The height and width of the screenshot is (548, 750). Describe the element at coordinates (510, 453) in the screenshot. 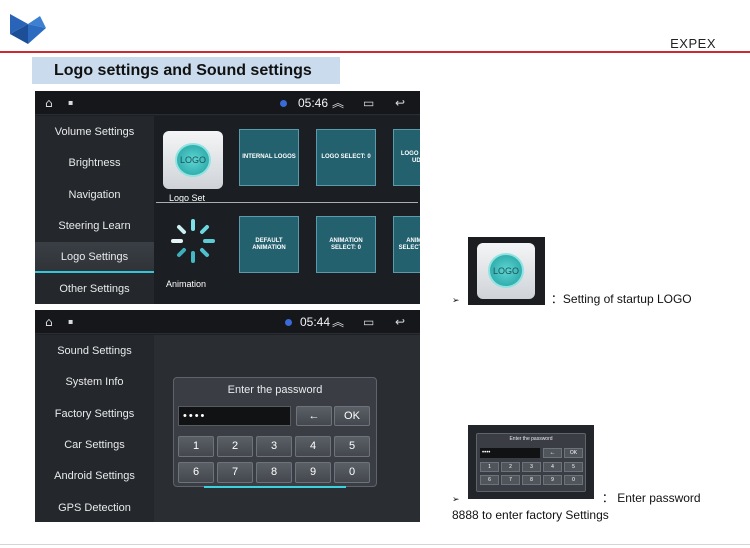

I see `thumb-password-field: ••••` at that location.